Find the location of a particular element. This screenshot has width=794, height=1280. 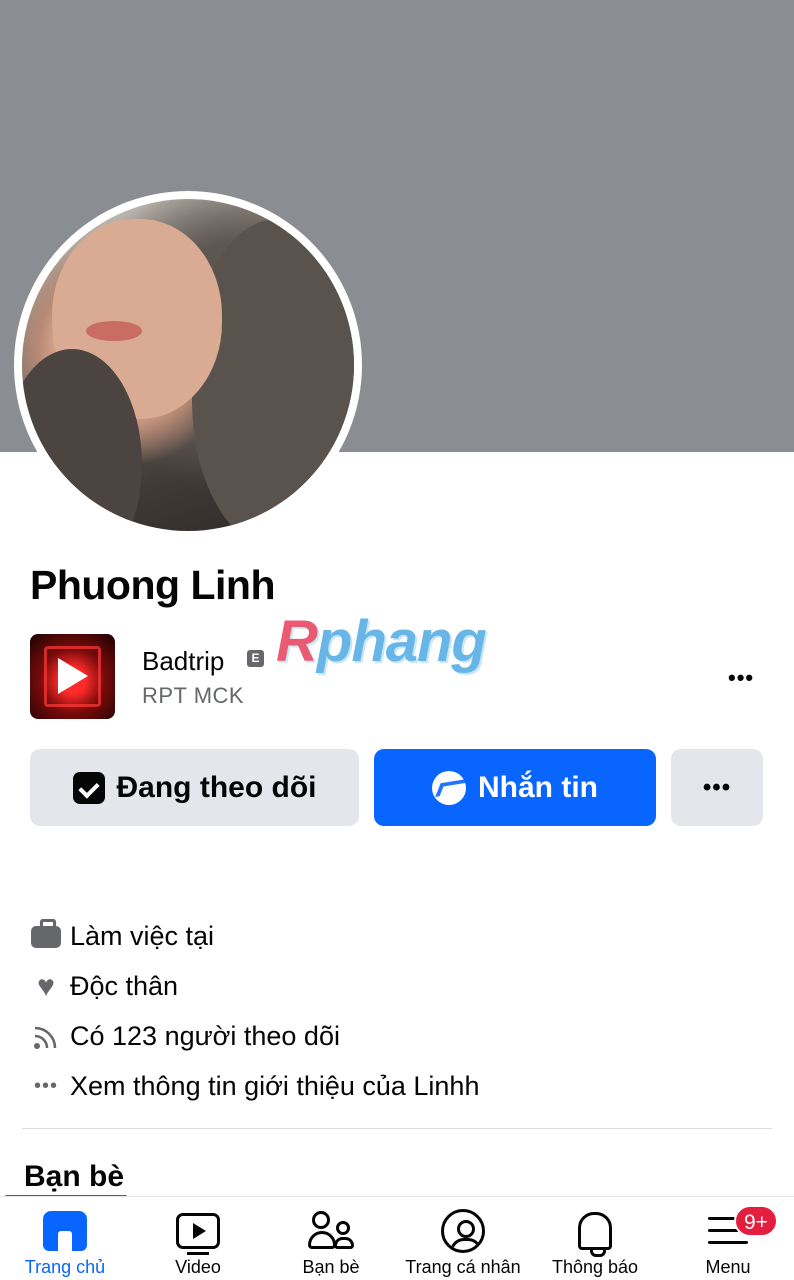

intro-relationship-text: Độc thân is located at coordinates (124, 986).